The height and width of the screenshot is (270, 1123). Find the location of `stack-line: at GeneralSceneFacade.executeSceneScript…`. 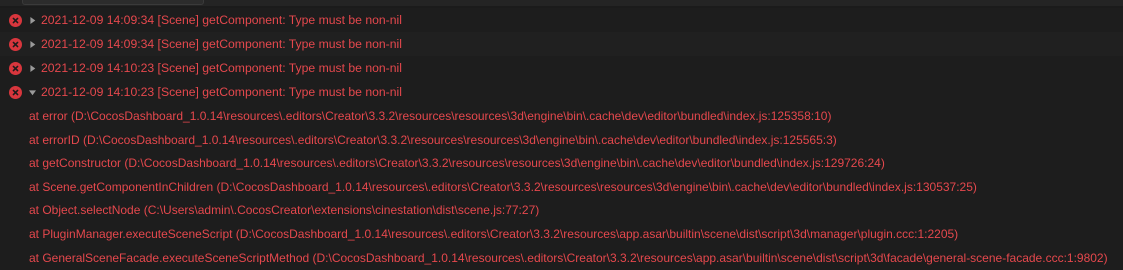

stack-line: at GeneralSceneFacade.executeSceneScript… is located at coordinates (568, 257).